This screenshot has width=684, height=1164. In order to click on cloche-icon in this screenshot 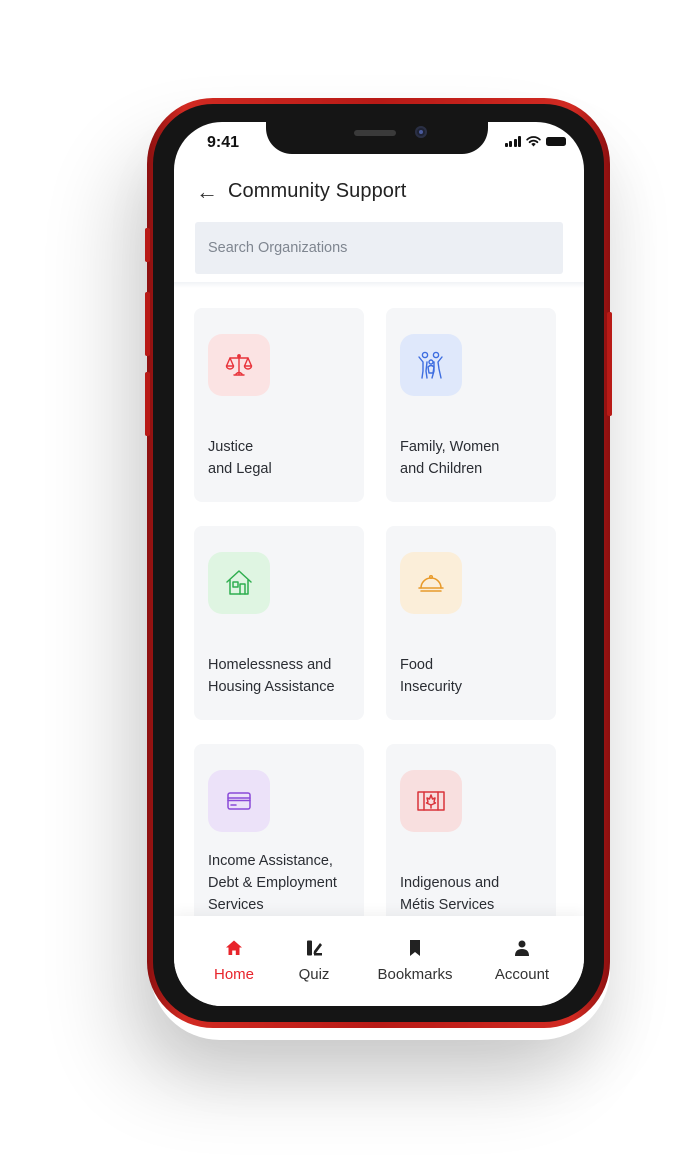, I will do `click(431, 583)`.